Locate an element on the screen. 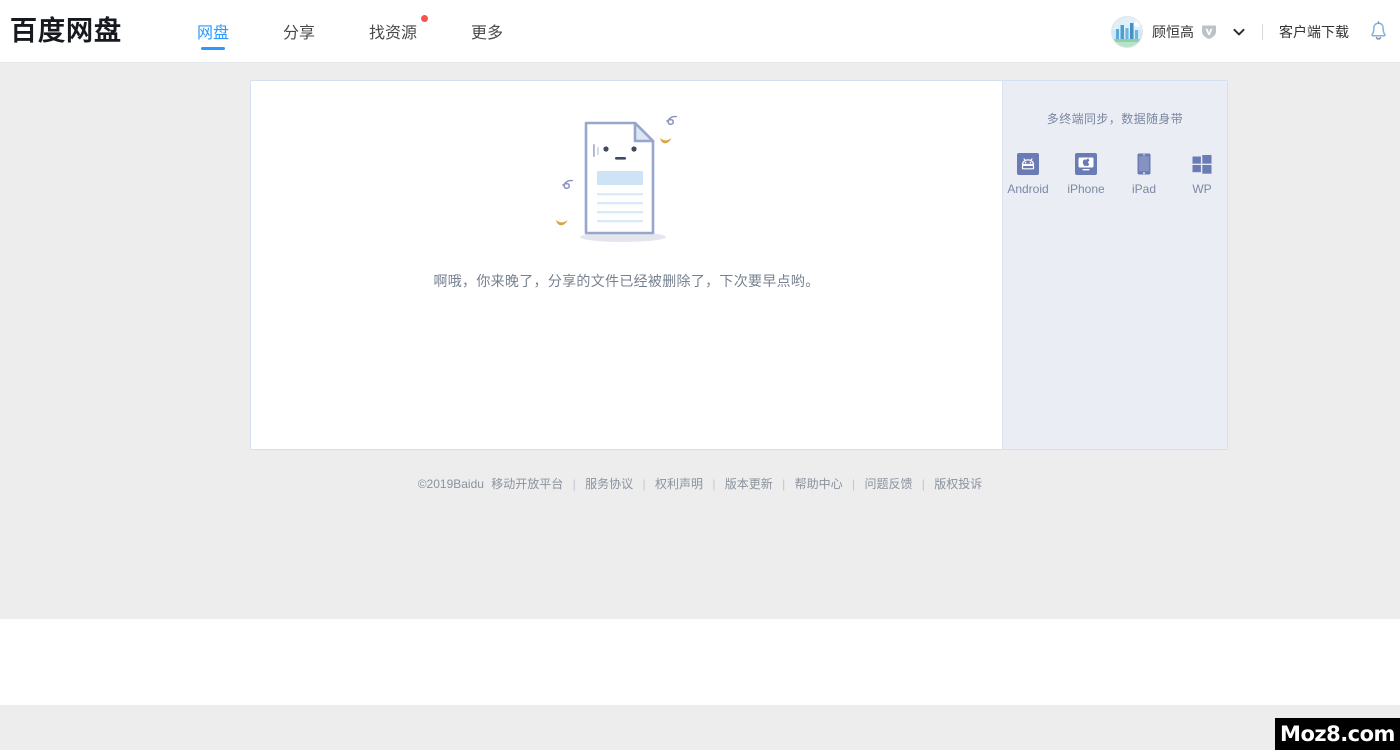 This screenshot has width=1400, height=750. nav-item-zhaoziyuan: 找资源 is located at coordinates (393, 31).